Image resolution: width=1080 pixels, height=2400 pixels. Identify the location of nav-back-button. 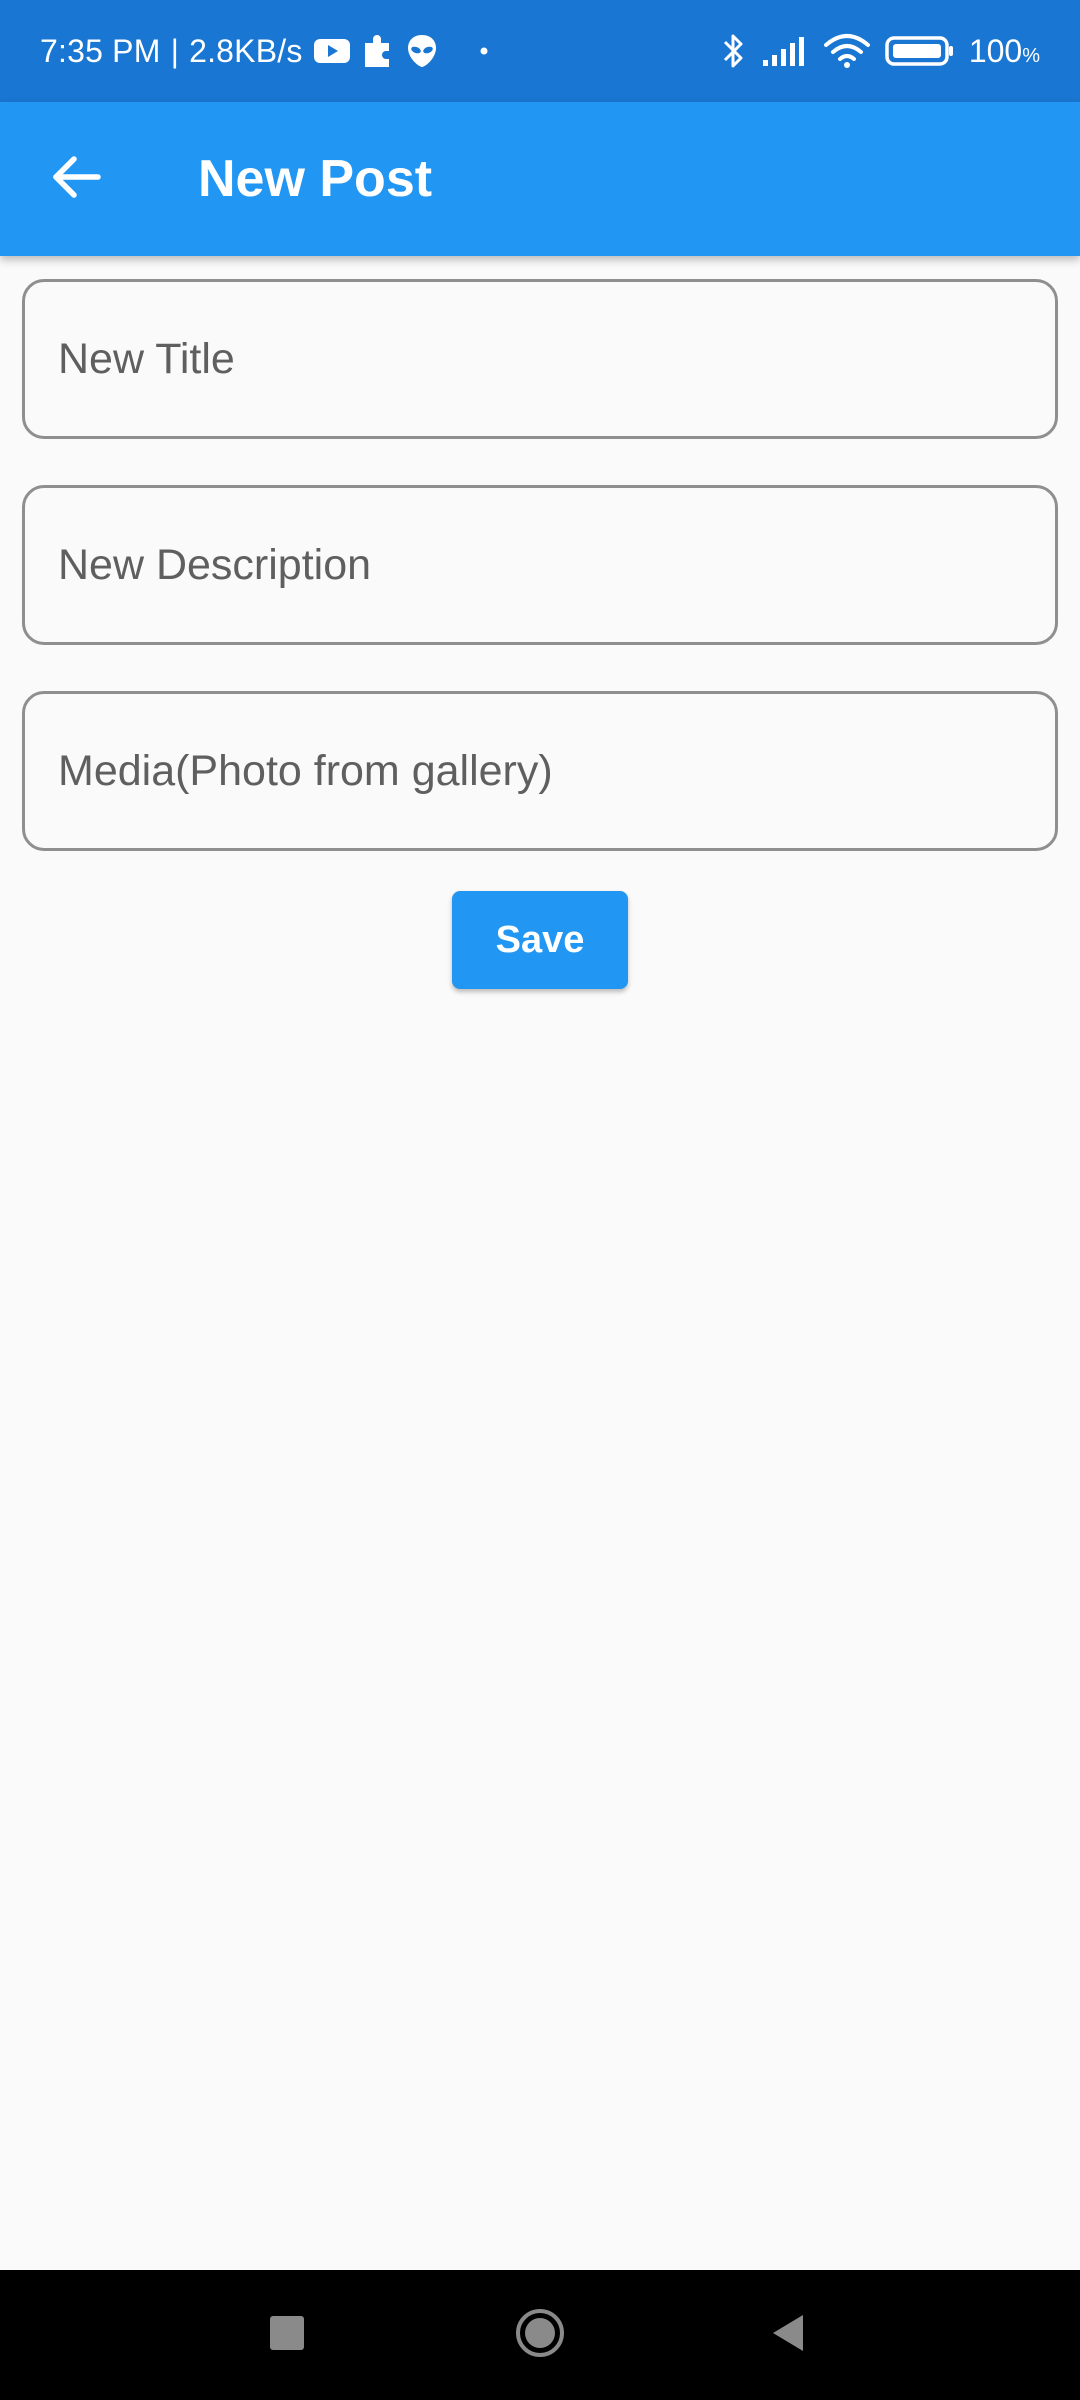
(788, 2335).